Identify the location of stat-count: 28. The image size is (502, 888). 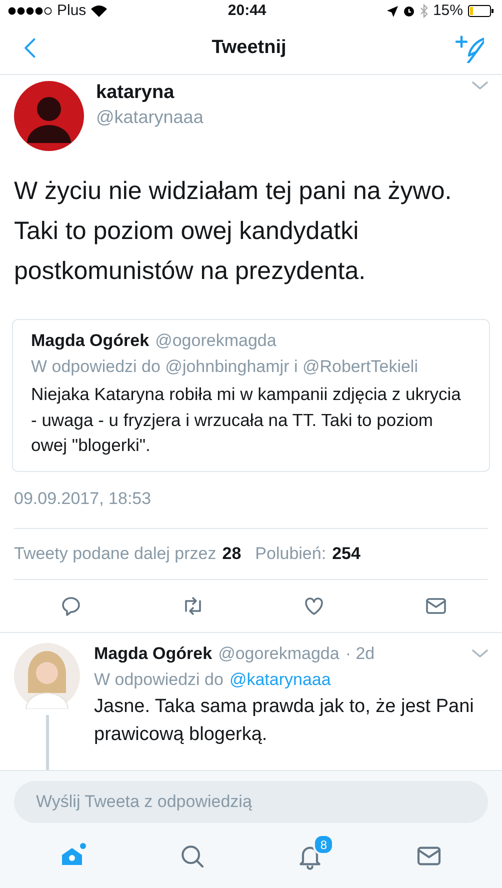
(232, 553).